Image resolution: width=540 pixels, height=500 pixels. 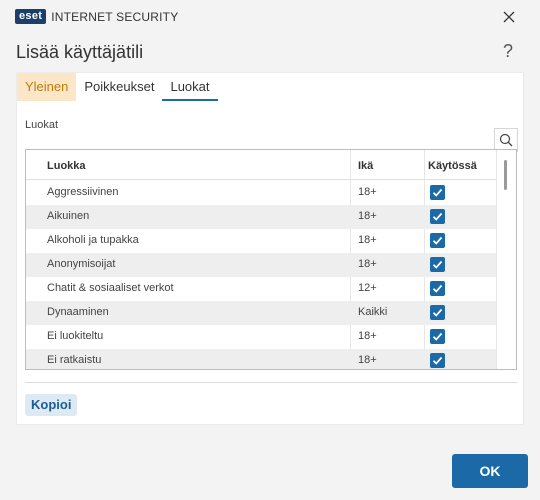 What do you see at coordinates (115, 16) in the screenshot?
I see `product-name: INTERNET SECURITY` at bounding box center [115, 16].